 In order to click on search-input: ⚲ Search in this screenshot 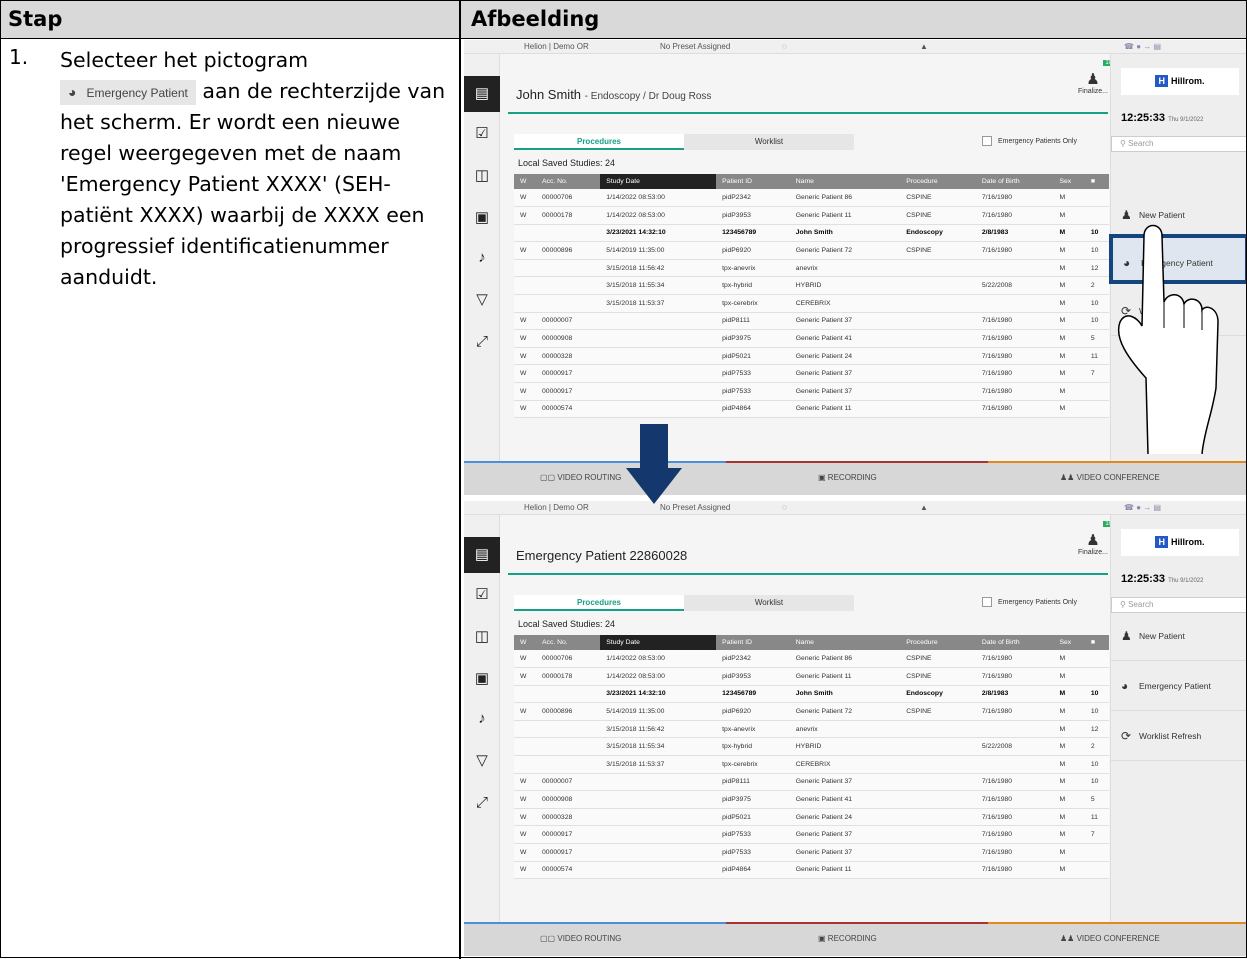, I will do `click(1178, 144)`.